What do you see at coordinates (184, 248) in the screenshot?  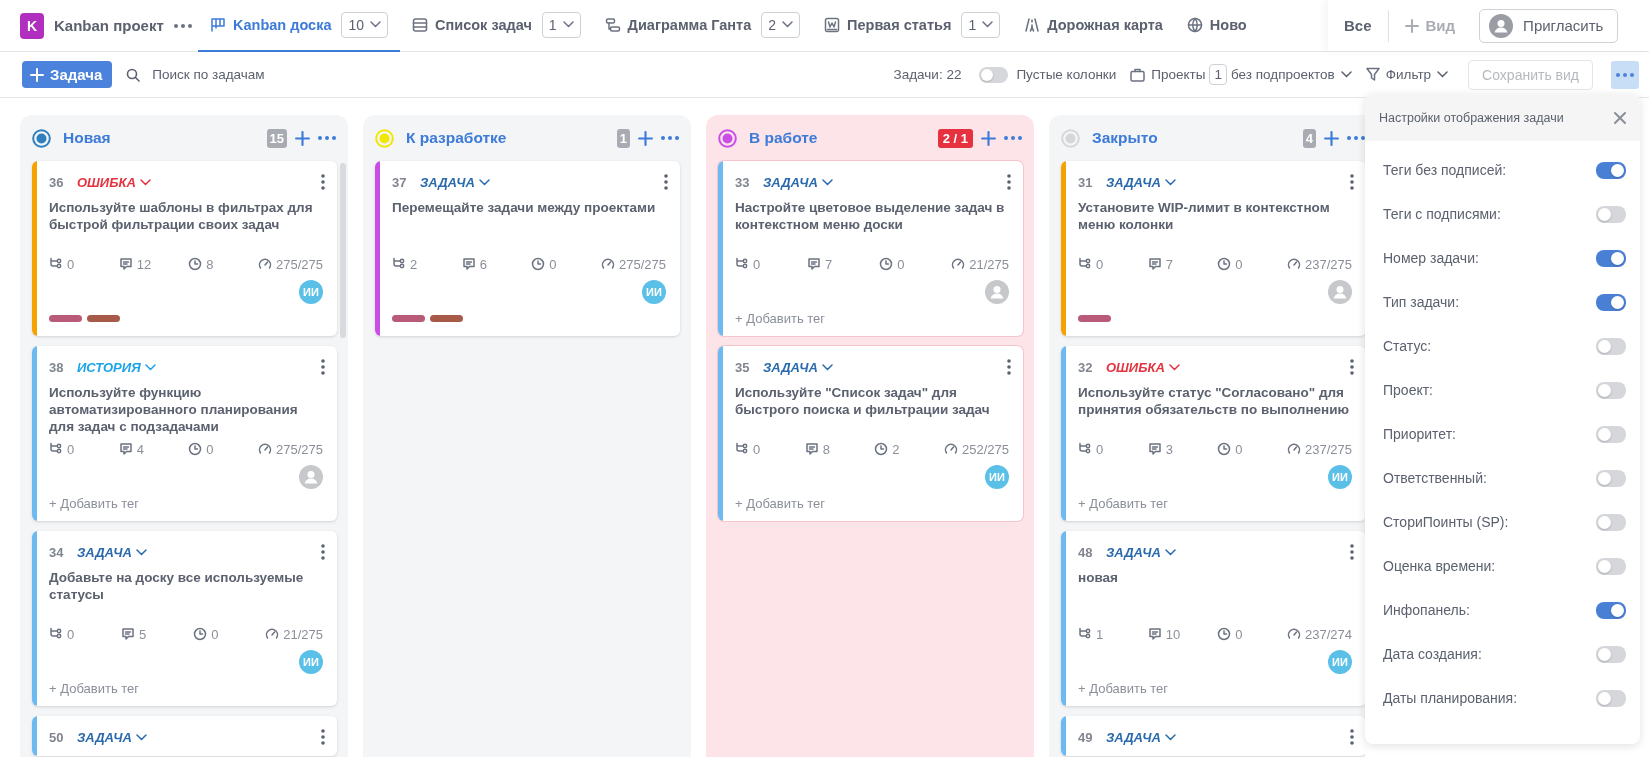 I see `task-card: 36 ОШИБКА Используйте шаблоны в фильтрах для быстрой фильтрации своих задач 0 12 8 275/275 ИИ` at bounding box center [184, 248].